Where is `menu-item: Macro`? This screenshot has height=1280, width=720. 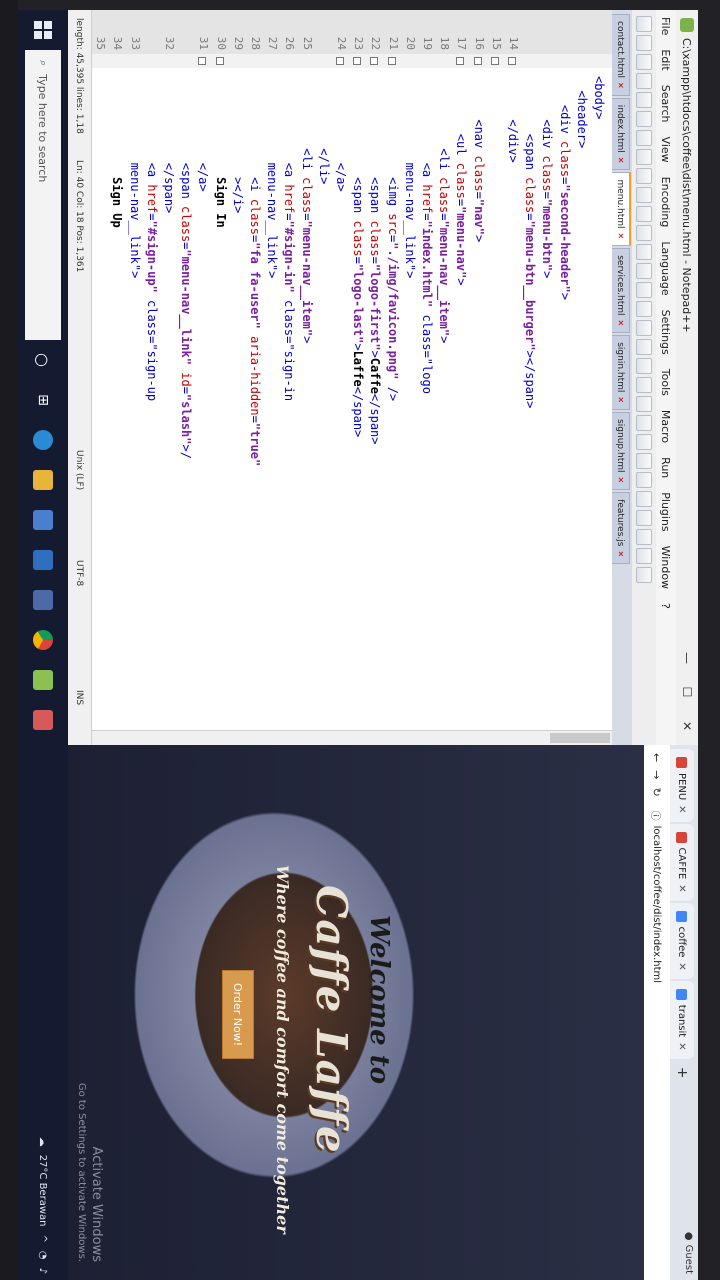 menu-item: Macro is located at coordinates (666, 426).